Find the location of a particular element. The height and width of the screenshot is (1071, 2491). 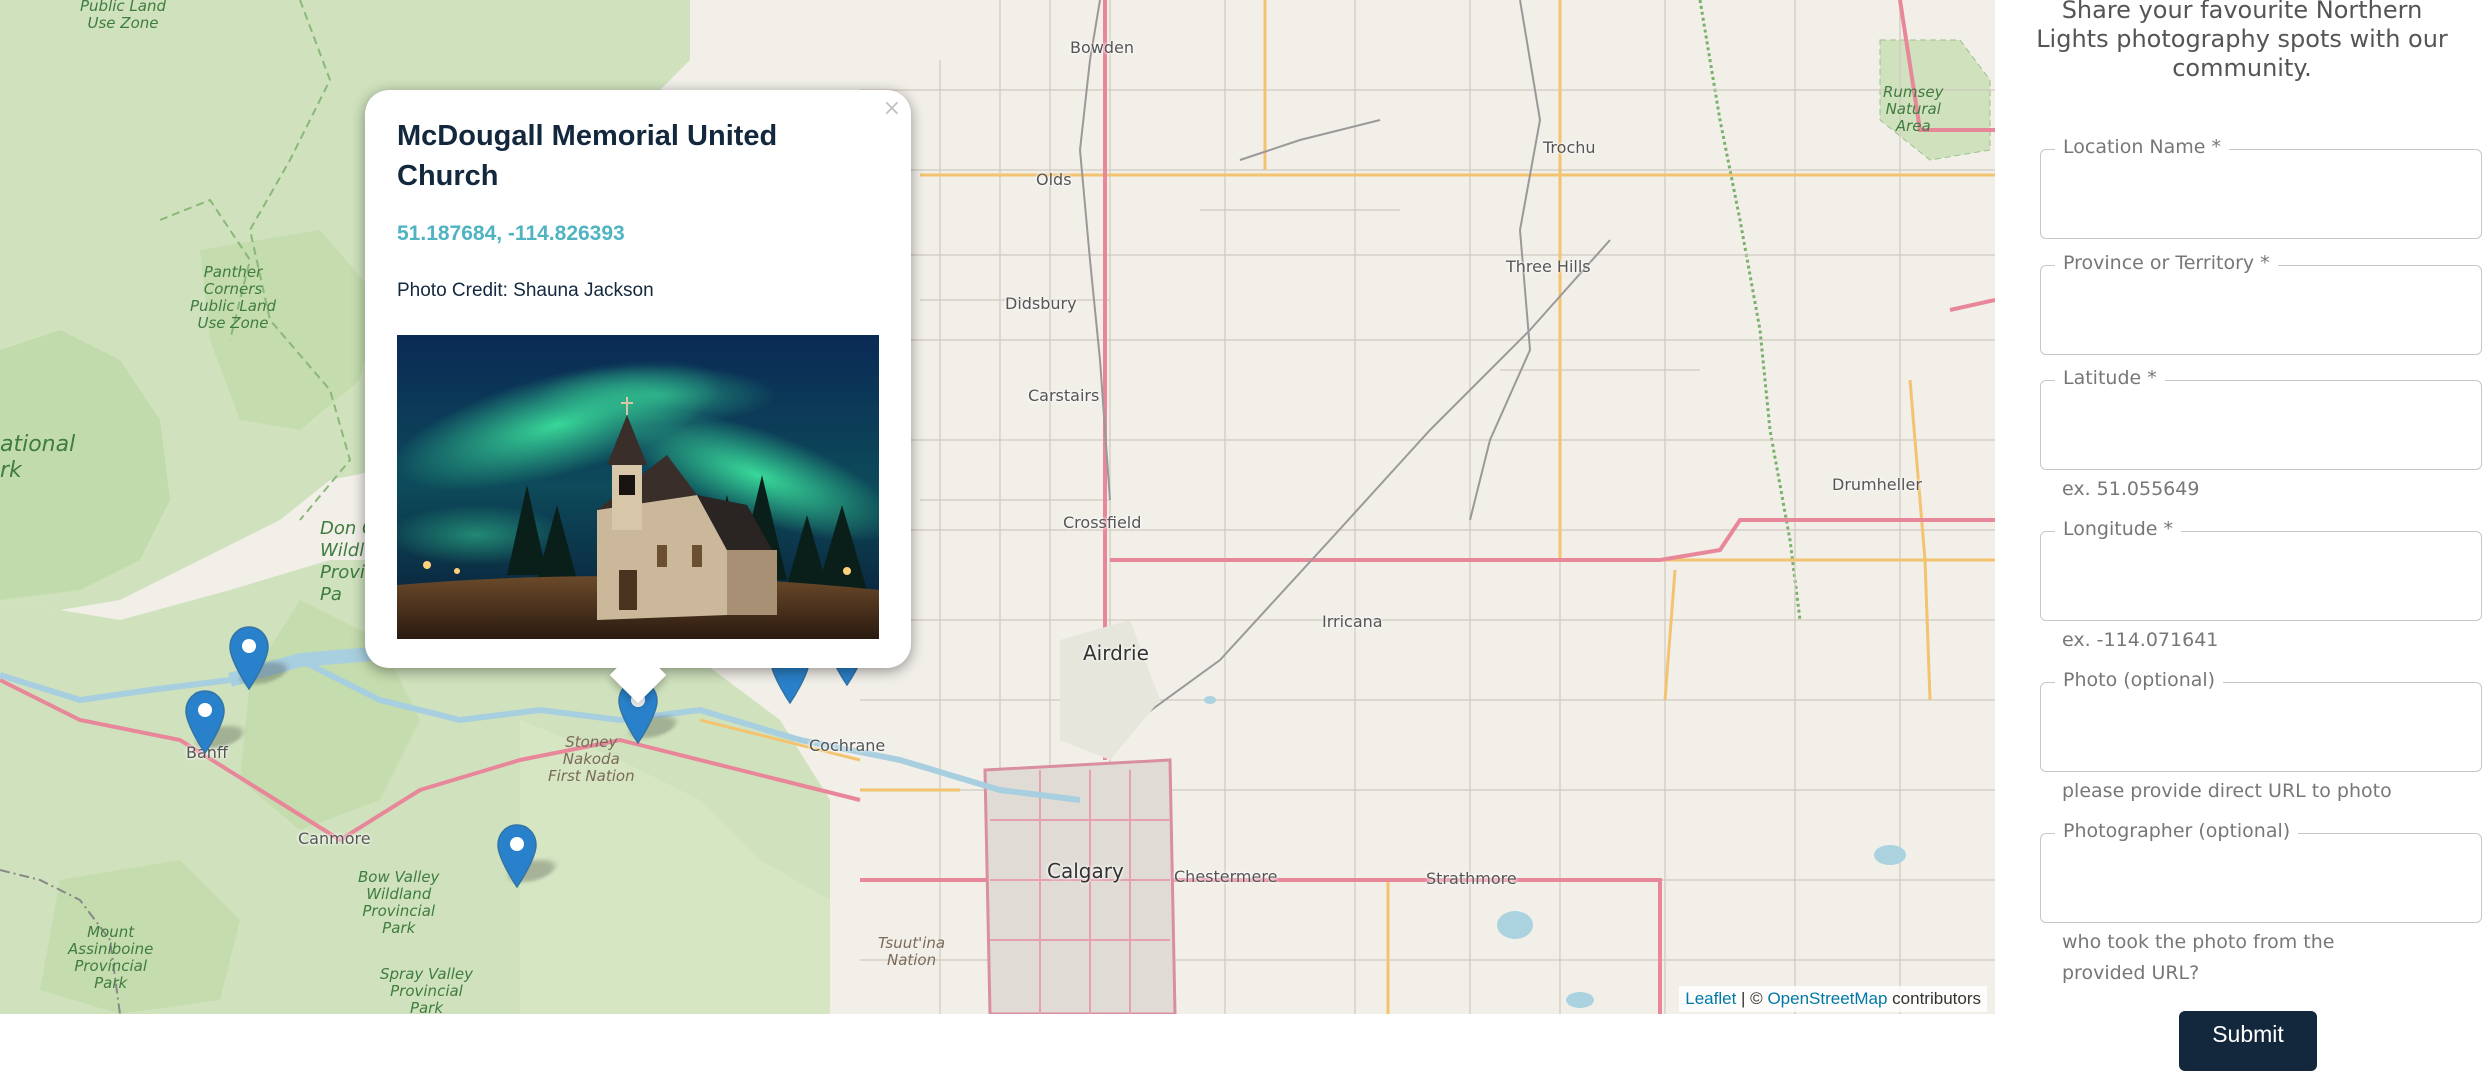

province-label: Province or Territory * is located at coordinates (2166, 263).